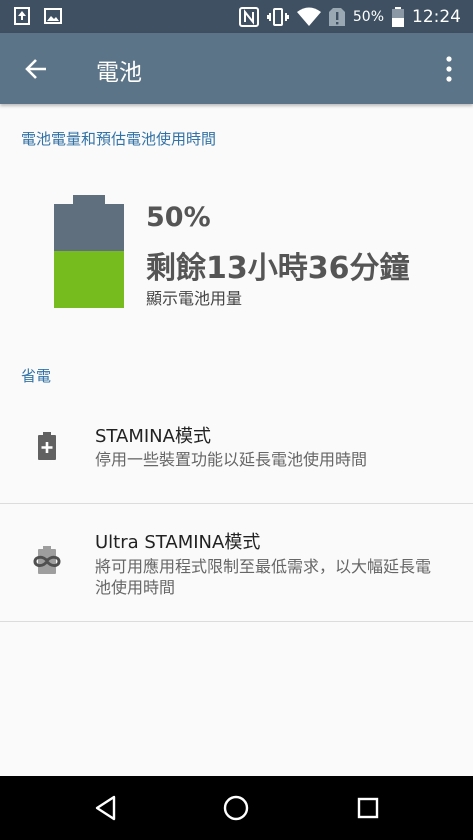  Describe the element at coordinates (398, 17) in the screenshot. I see `battery-icon` at that location.